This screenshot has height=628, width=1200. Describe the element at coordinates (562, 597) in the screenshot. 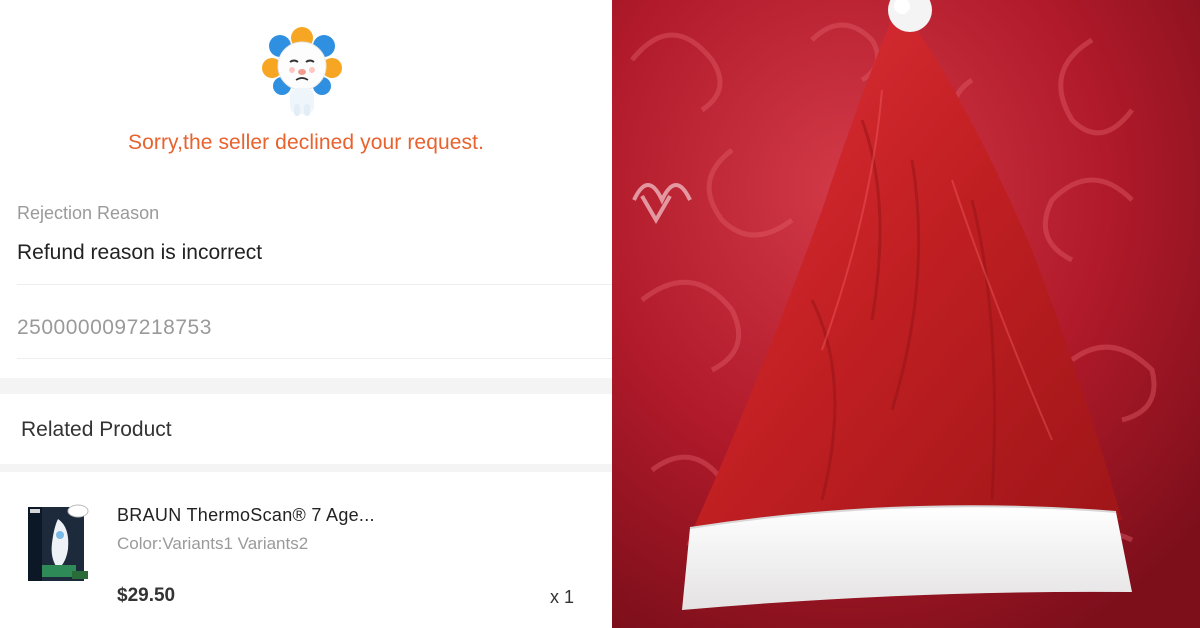

I see `product-quantity: x 1` at that location.